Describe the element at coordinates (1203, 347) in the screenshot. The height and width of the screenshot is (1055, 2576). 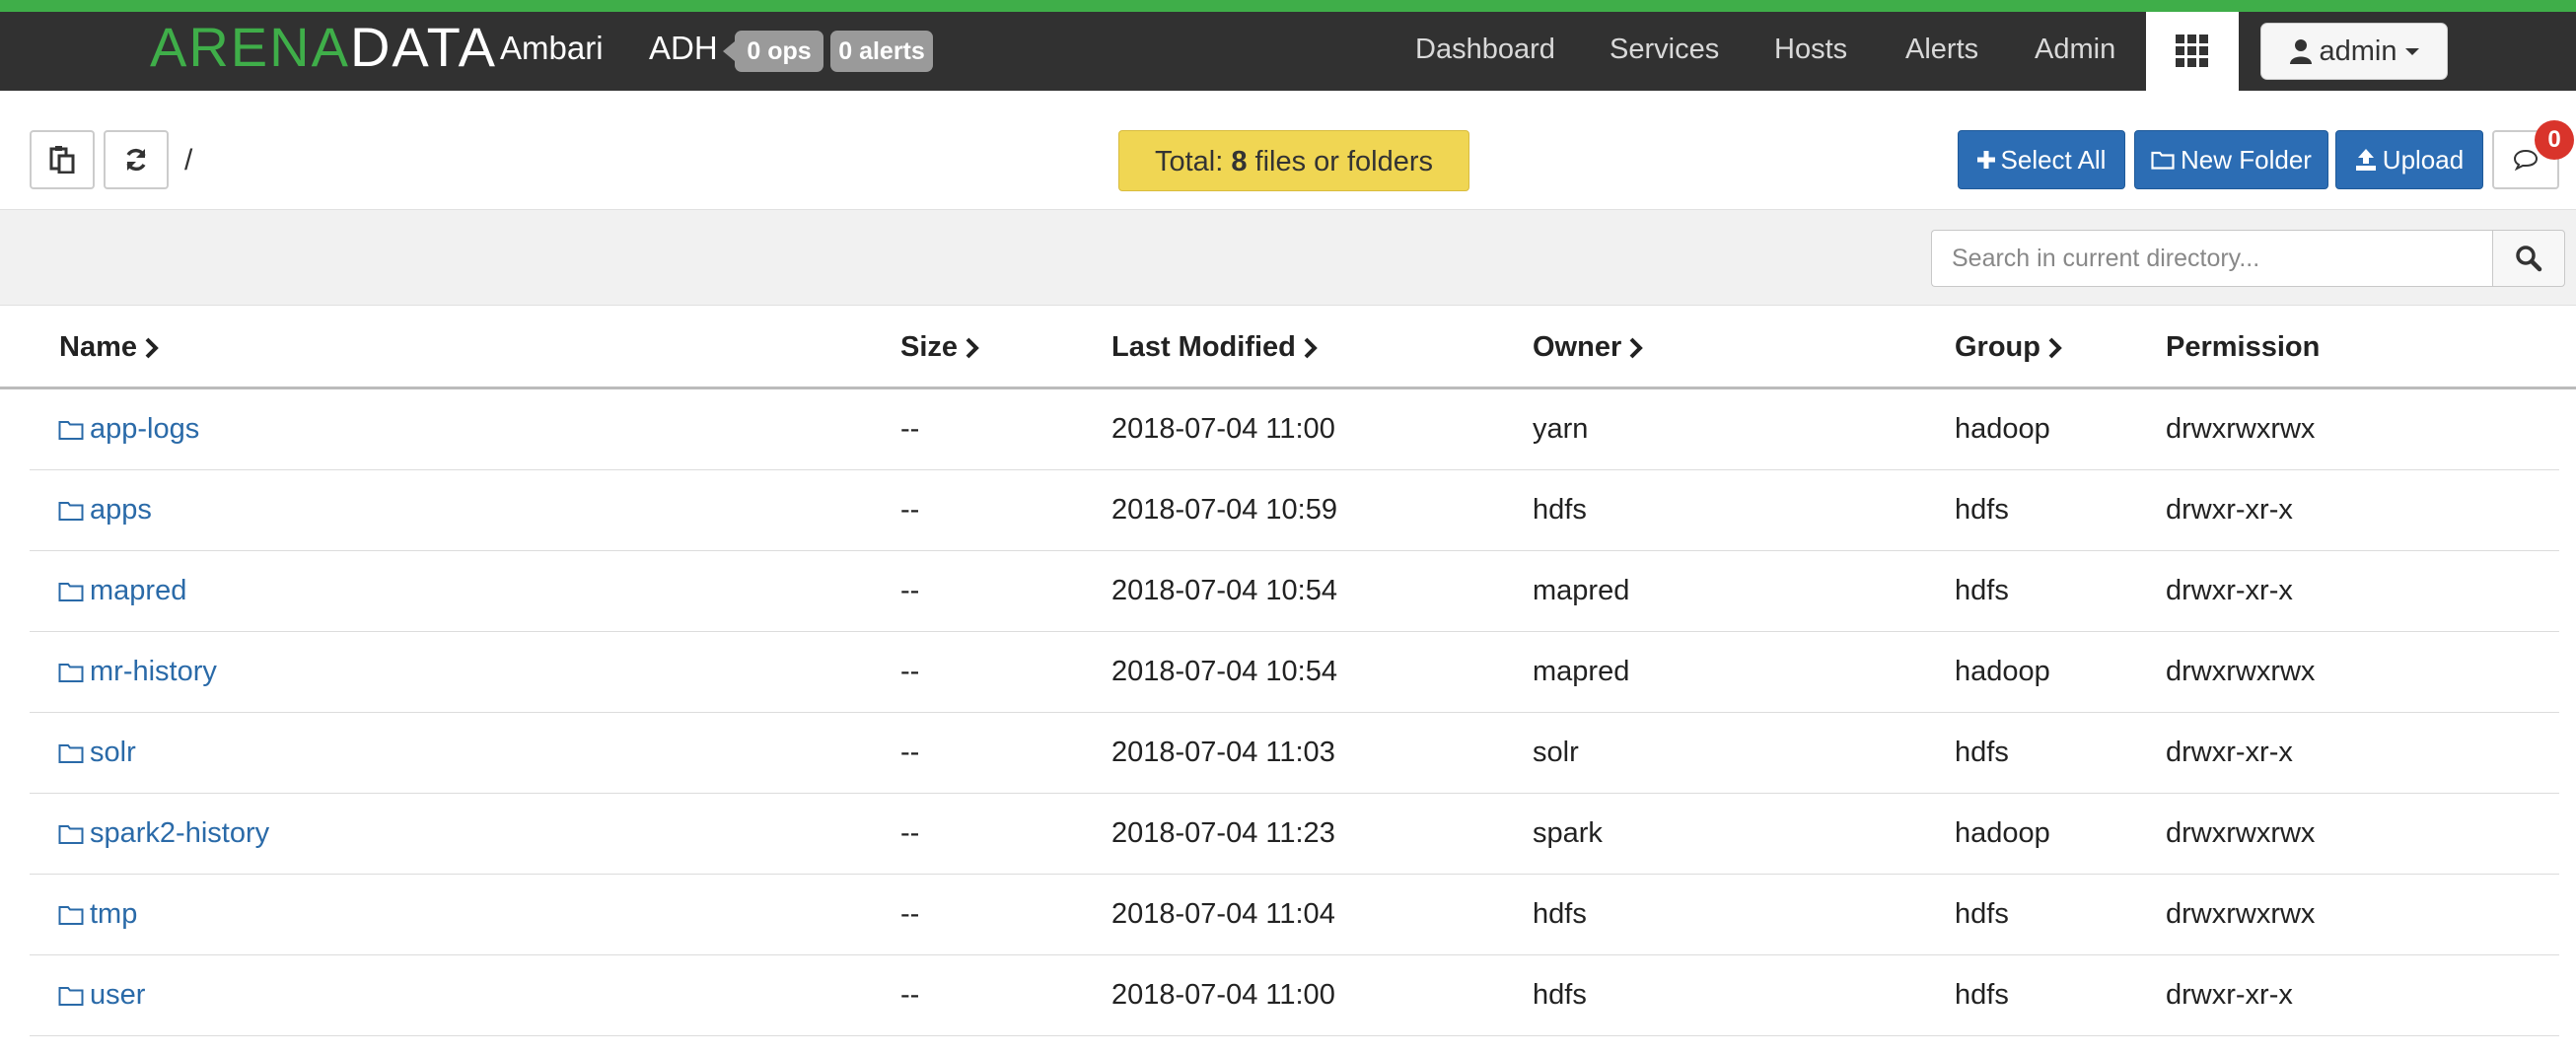
I see `column-header-modified-label: Last Modified` at that location.